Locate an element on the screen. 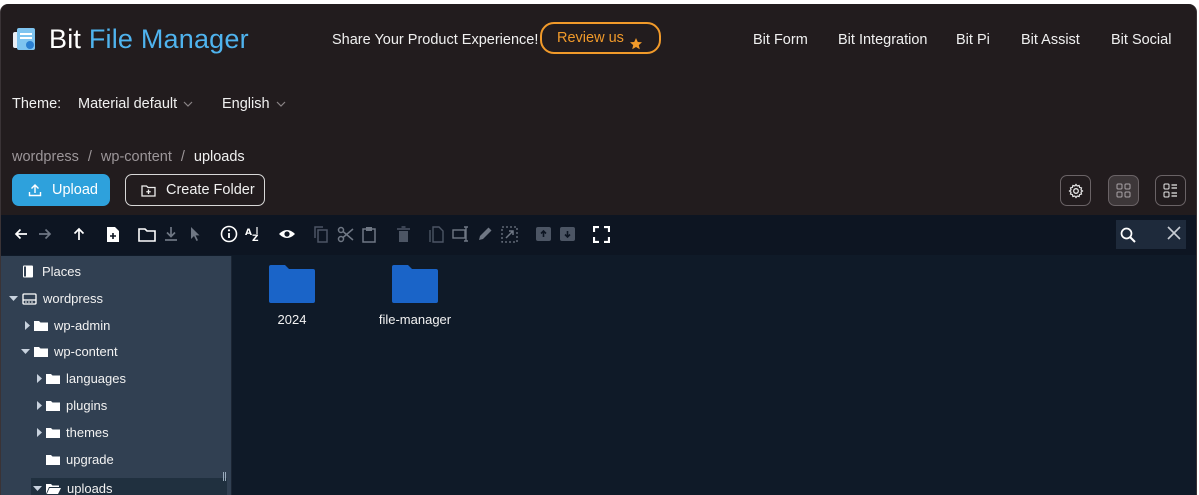 The width and height of the screenshot is (1199, 495). settings-button is located at coordinates (1075, 190).